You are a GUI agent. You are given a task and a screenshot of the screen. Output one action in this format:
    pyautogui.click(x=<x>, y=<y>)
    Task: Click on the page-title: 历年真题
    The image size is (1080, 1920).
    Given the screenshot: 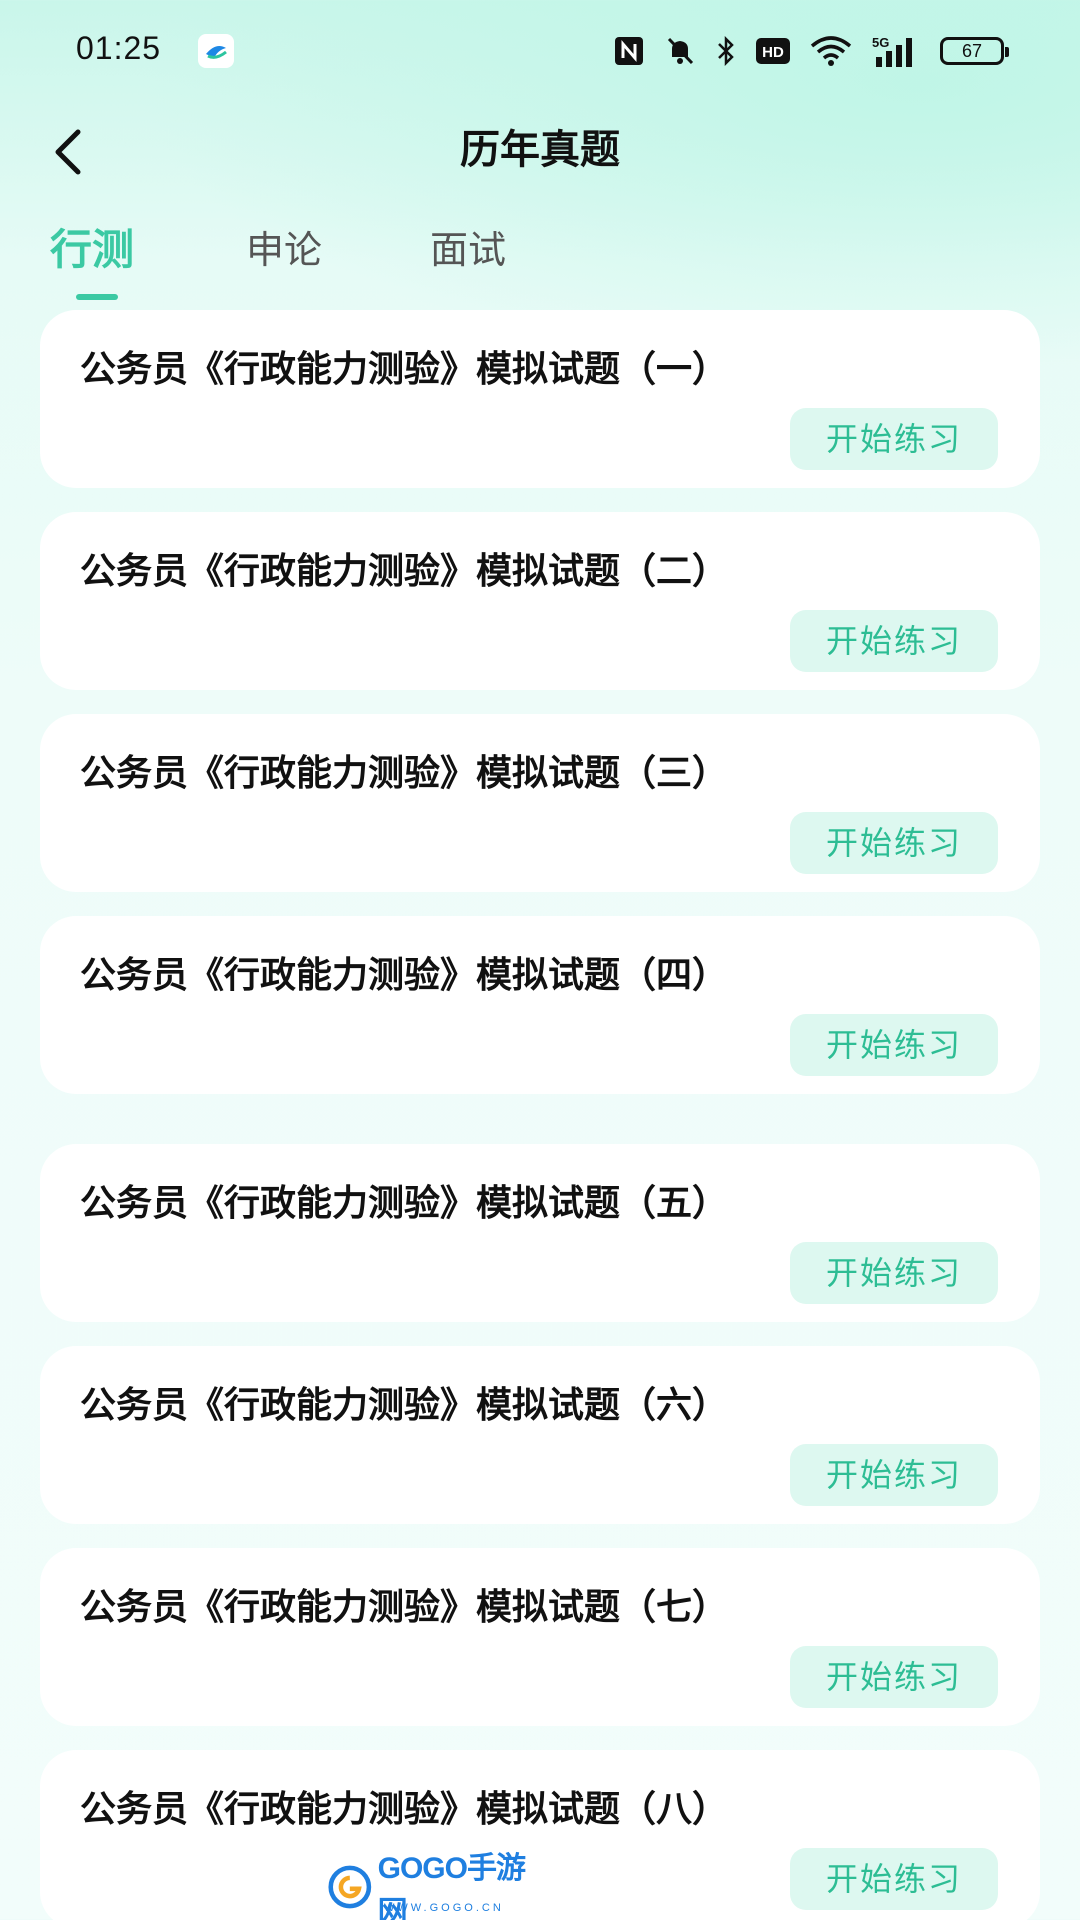 What is the action you would take?
    pyautogui.click(x=540, y=150)
    